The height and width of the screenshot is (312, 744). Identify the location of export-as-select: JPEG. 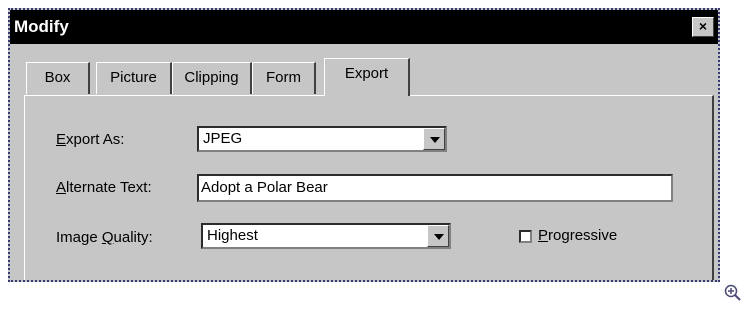
(322, 139).